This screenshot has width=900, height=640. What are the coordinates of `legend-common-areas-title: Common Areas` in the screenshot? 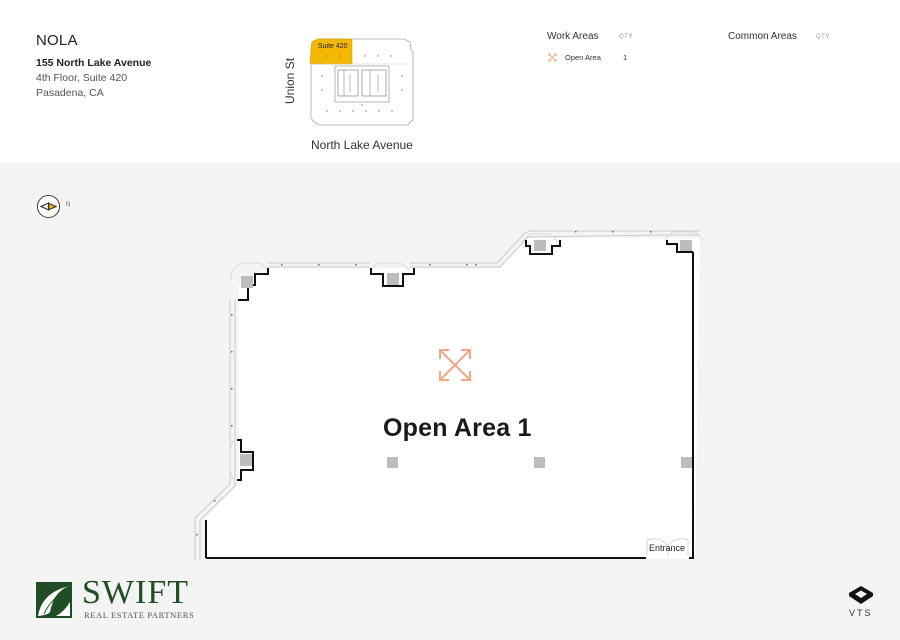 It's located at (762, 36).